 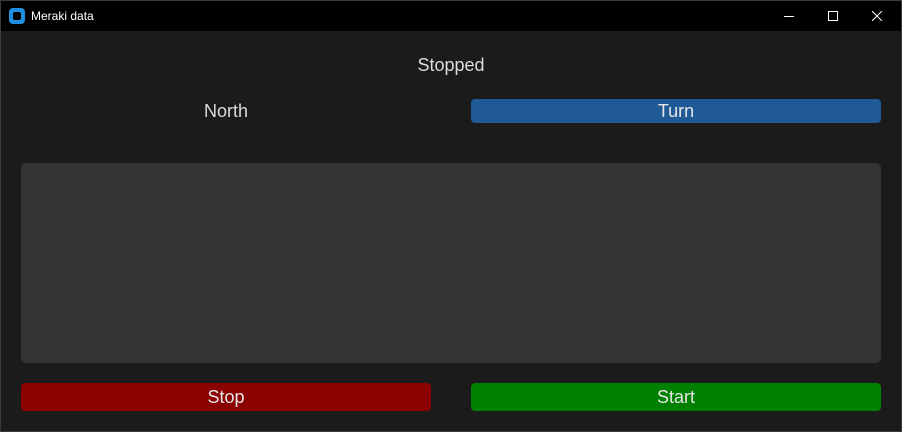 I want to click on start-button: Start, so click(x=676, y=397).